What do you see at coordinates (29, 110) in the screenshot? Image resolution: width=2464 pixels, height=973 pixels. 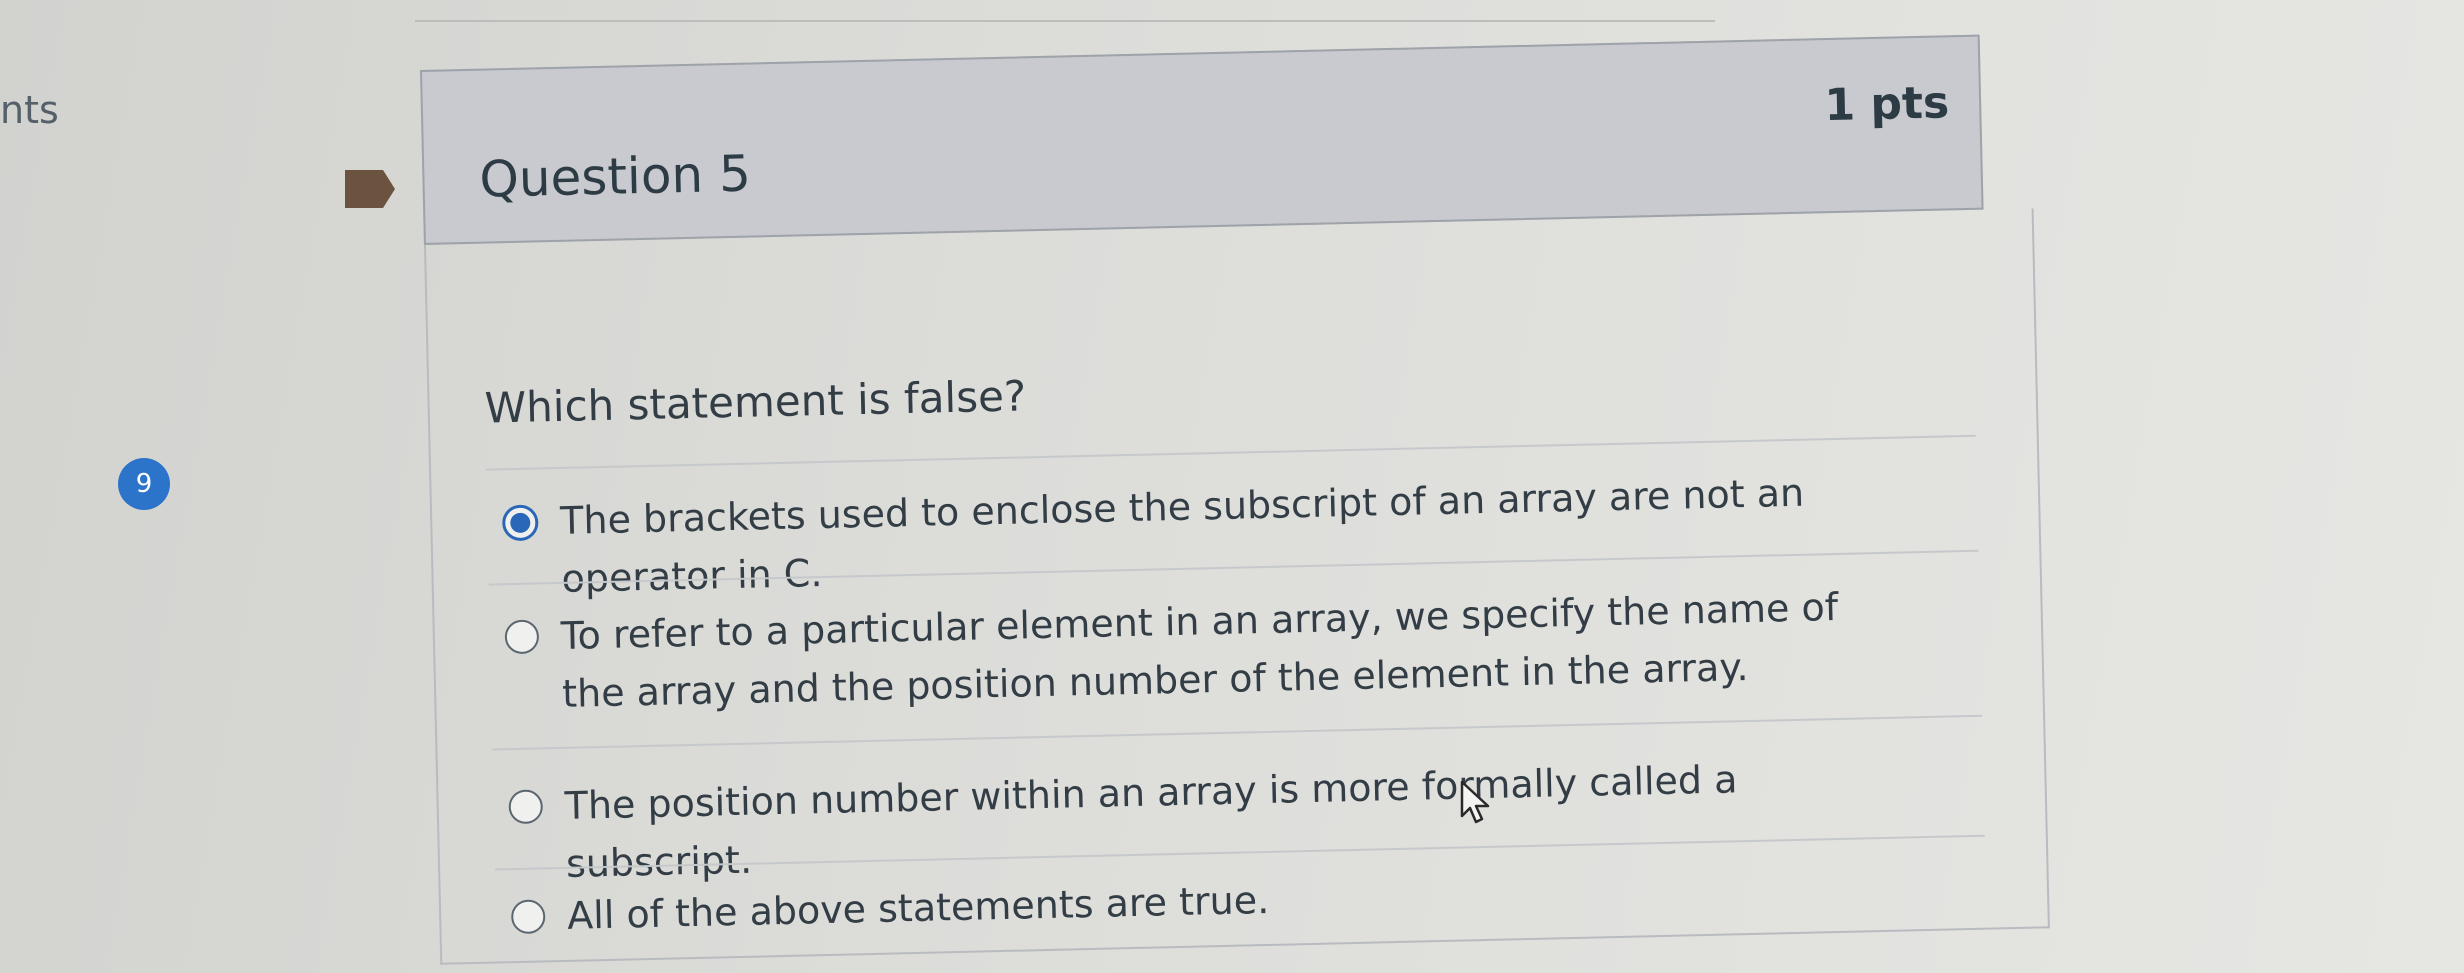 I see `partial-text-left: nts` at bounding box center [29, 110].